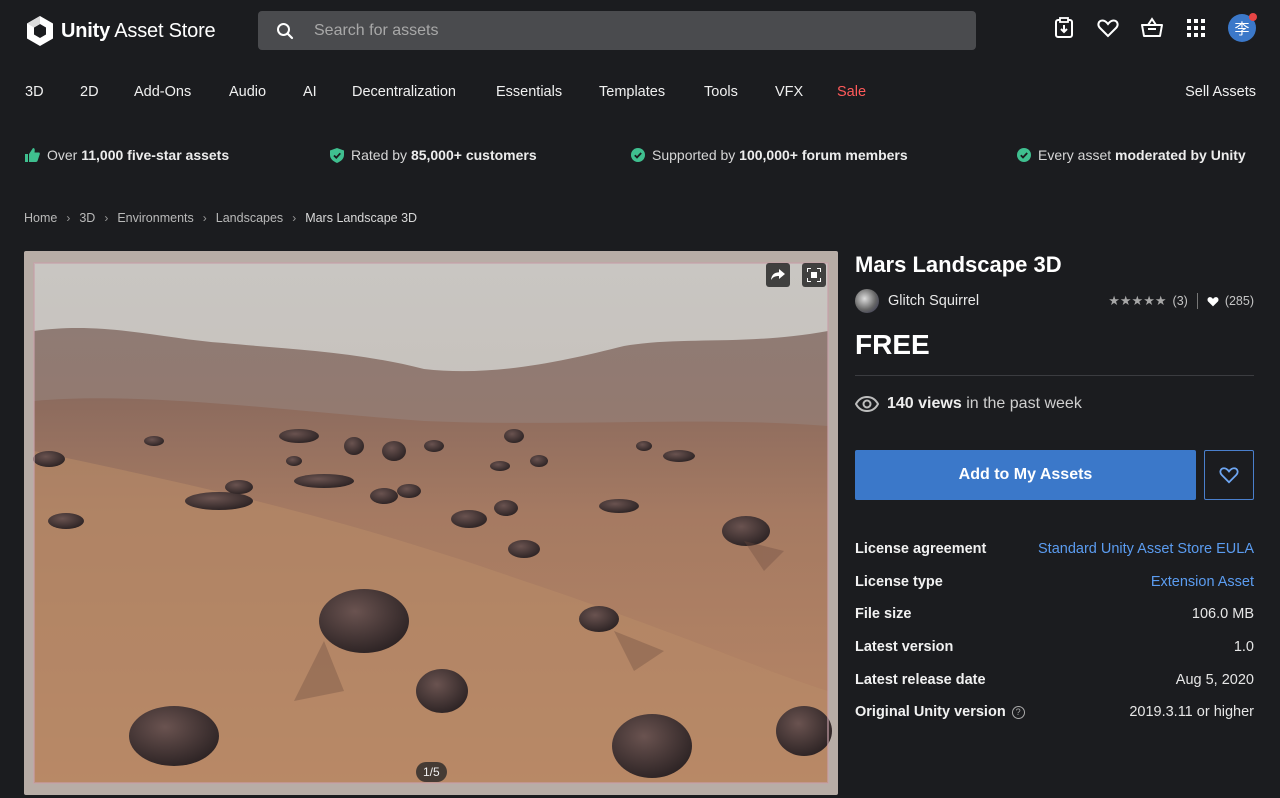 This screenshot has width=1280, height=798. Describe the element at coordinates (404, 92) in the screenshot. I see `nav-item-decentralization: Decentralization` at that location.